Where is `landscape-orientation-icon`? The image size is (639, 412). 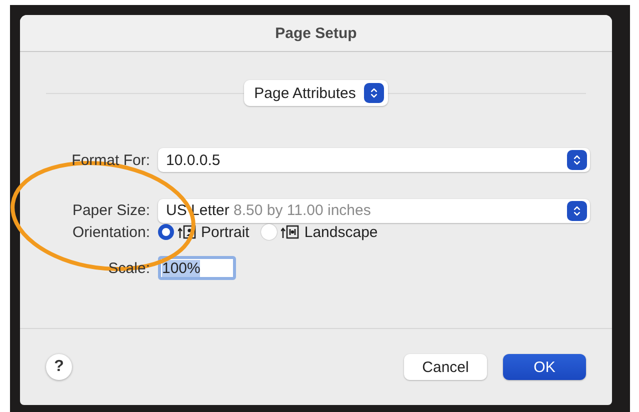
landscape-orientation-icon is located at coordinates (290, 232).